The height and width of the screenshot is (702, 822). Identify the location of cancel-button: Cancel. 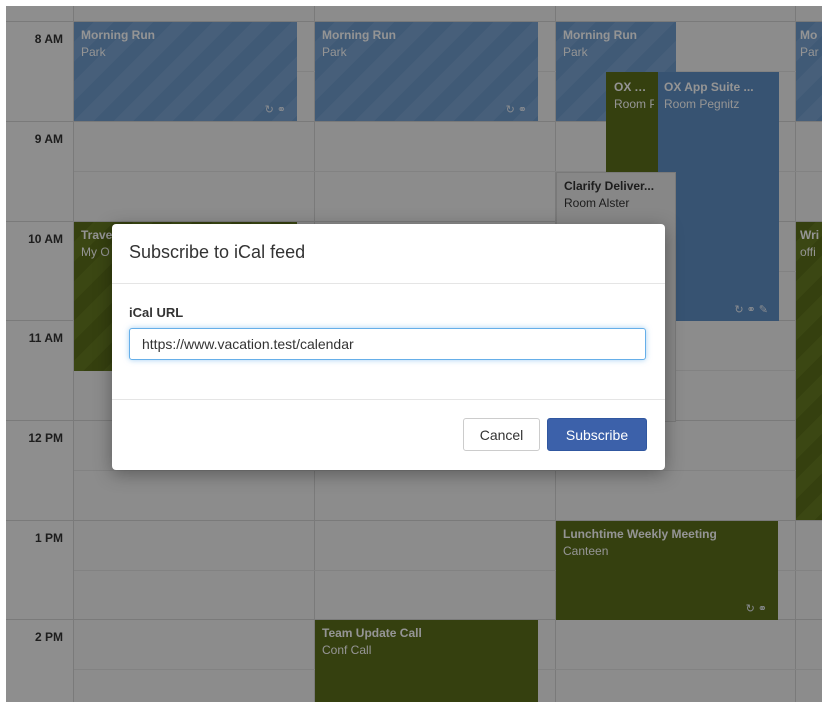
(501, 434).